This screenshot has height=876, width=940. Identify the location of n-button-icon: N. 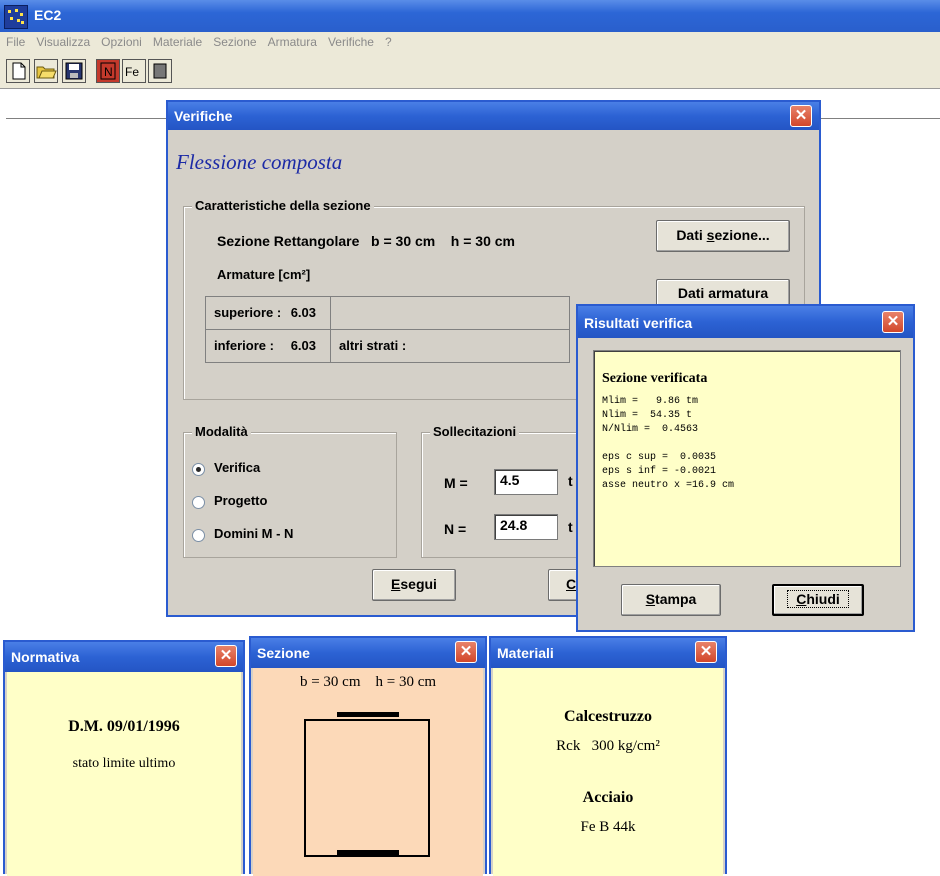
(108, 71).